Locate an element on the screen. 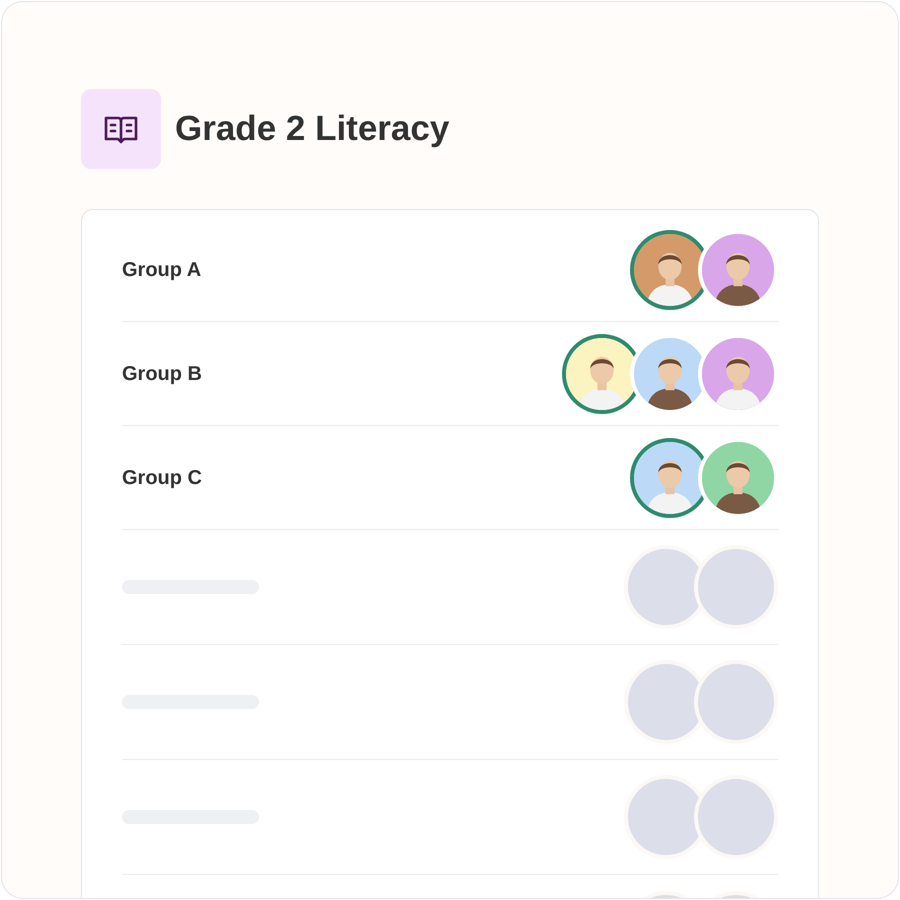  page-title: Grade 2 Literacy is located at coordinates (312, 129).